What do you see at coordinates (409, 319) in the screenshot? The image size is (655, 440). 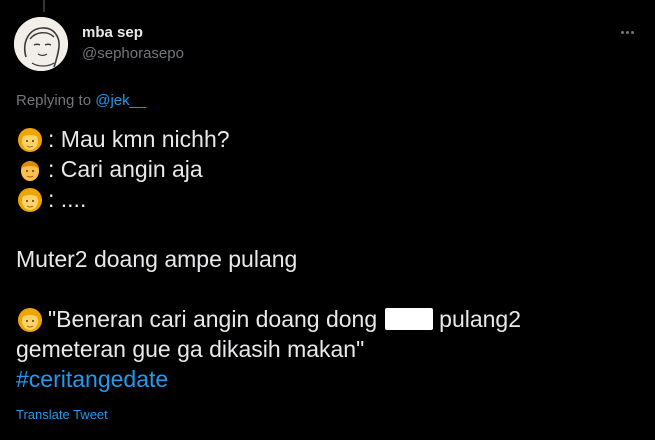 I see `redacted-block` at bounding box center [409, 319].